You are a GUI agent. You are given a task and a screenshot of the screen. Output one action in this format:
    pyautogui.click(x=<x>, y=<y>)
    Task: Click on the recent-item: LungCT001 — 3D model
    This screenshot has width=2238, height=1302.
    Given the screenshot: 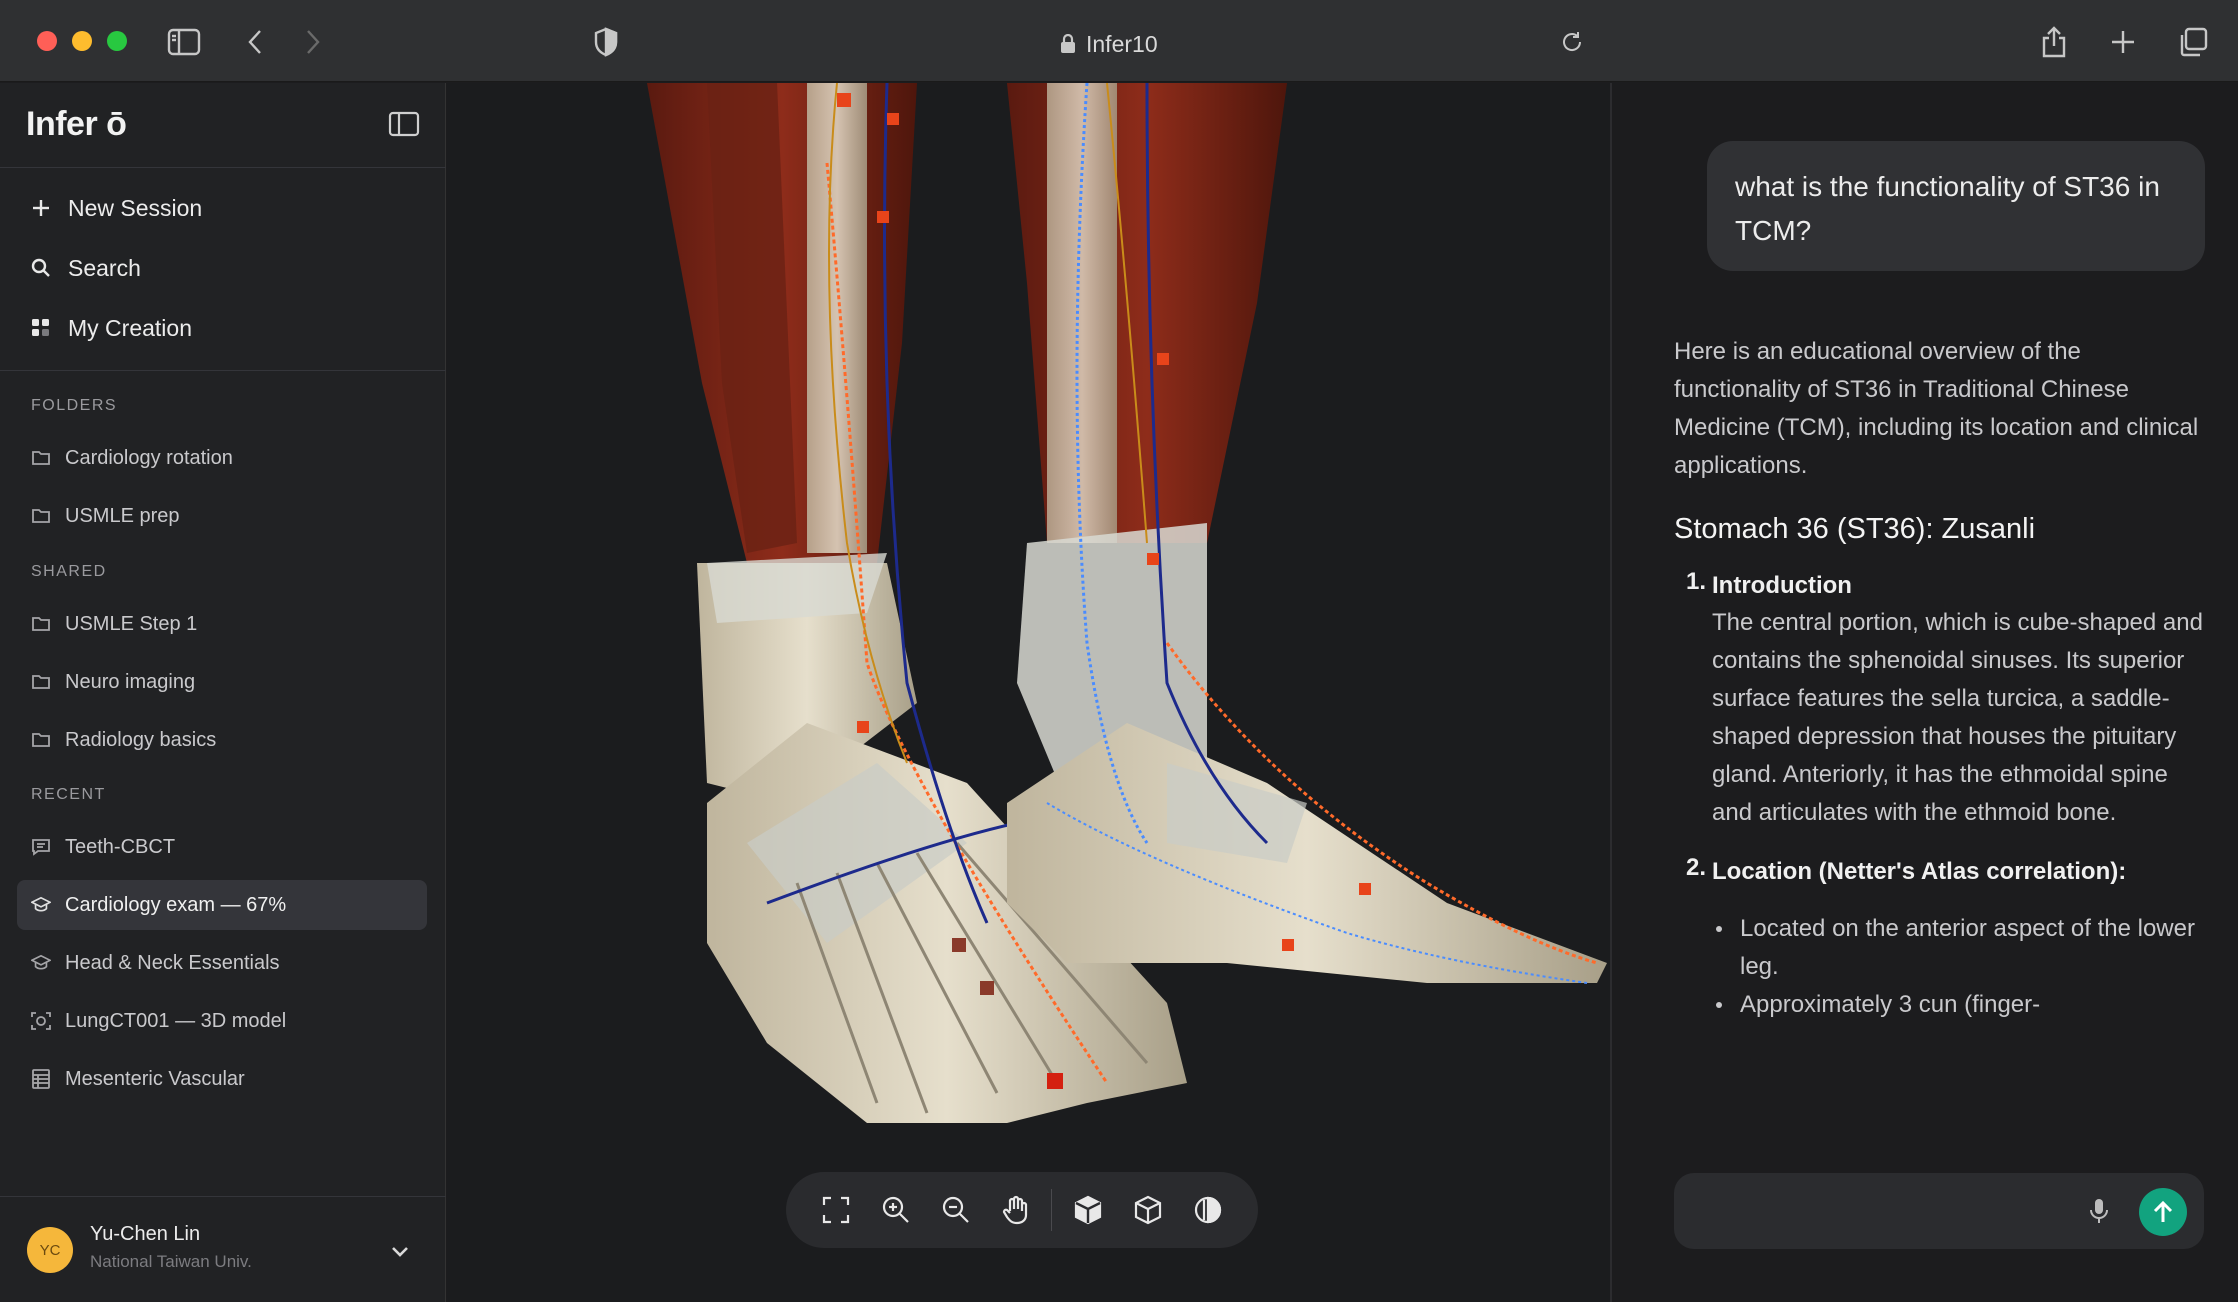 What is the action you would take?
    pyautogui.click(x=222, y=1021)
    